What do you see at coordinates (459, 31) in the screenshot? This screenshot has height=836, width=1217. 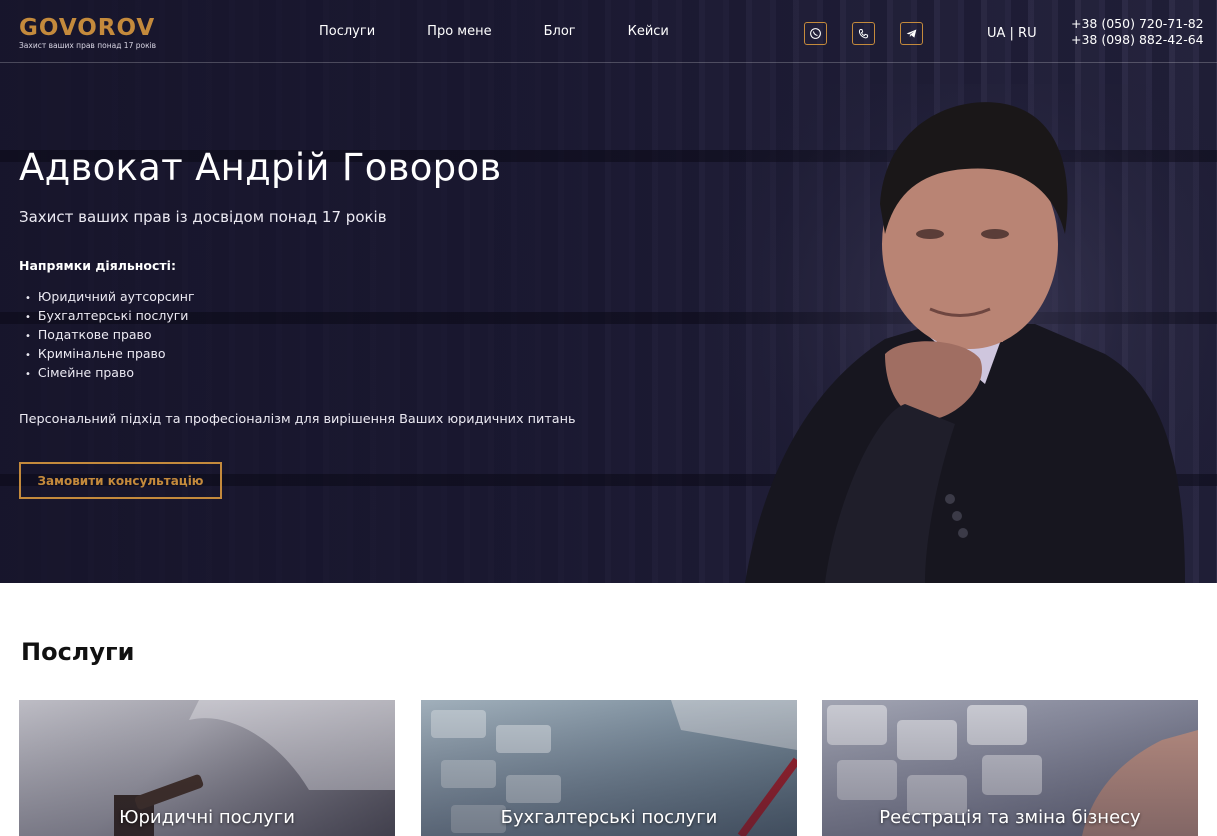 I see `nav-about: Про мене` at bounding box center [459, 31].